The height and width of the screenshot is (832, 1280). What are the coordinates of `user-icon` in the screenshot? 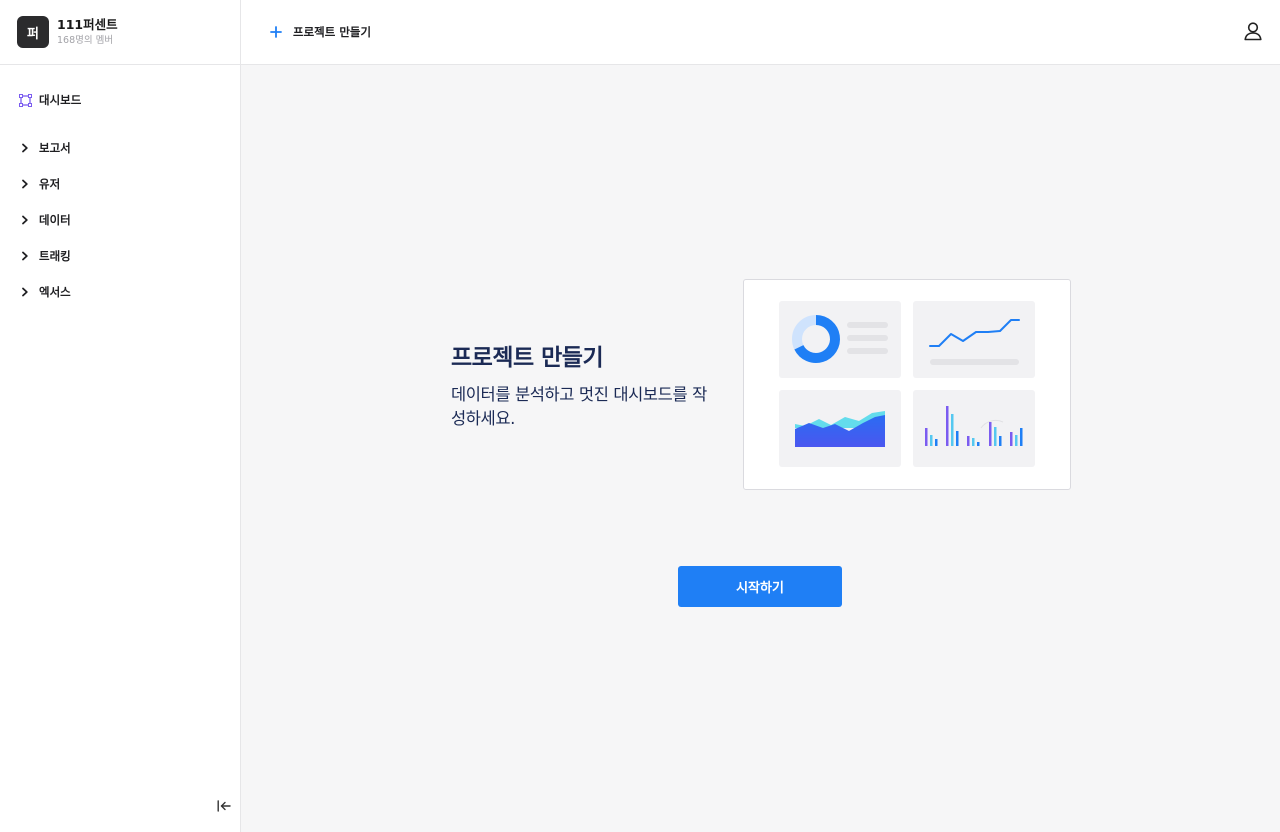 It's located at (1253, 33).